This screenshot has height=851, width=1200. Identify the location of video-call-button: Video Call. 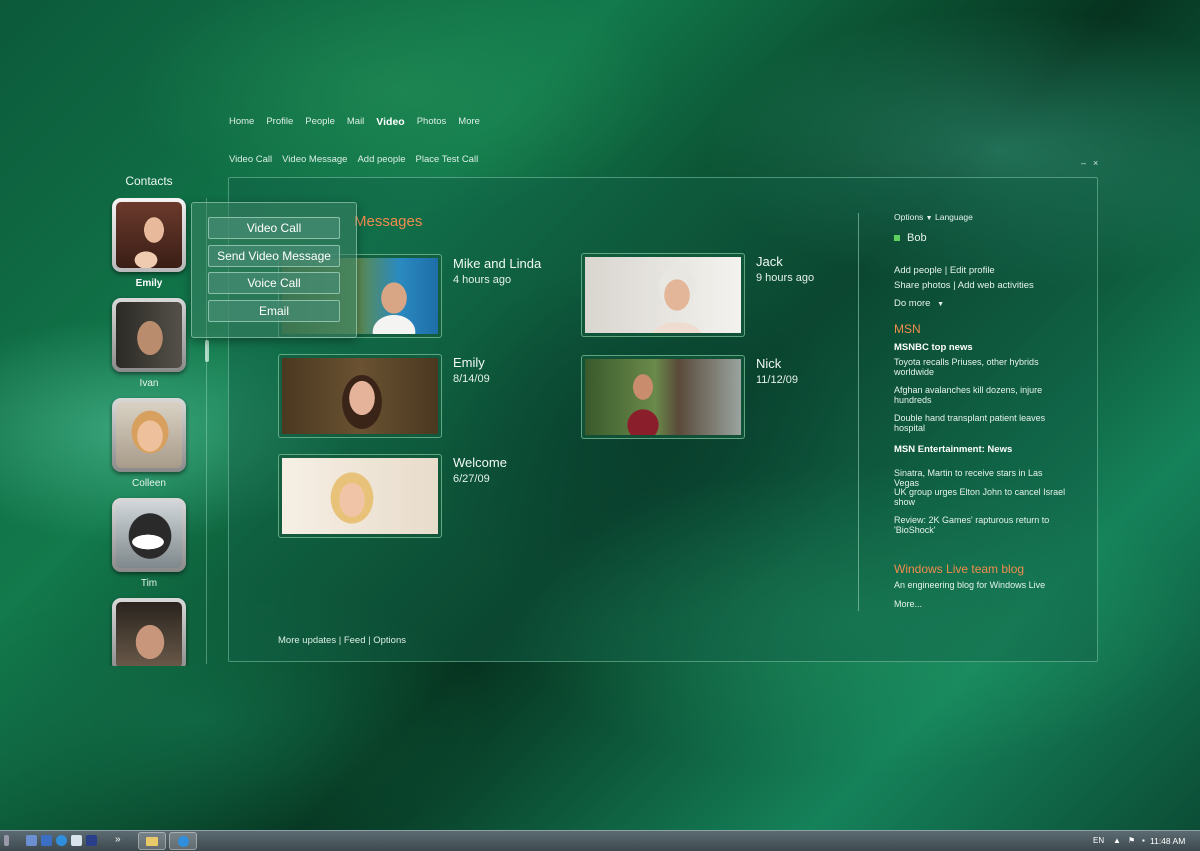
(274, 228).